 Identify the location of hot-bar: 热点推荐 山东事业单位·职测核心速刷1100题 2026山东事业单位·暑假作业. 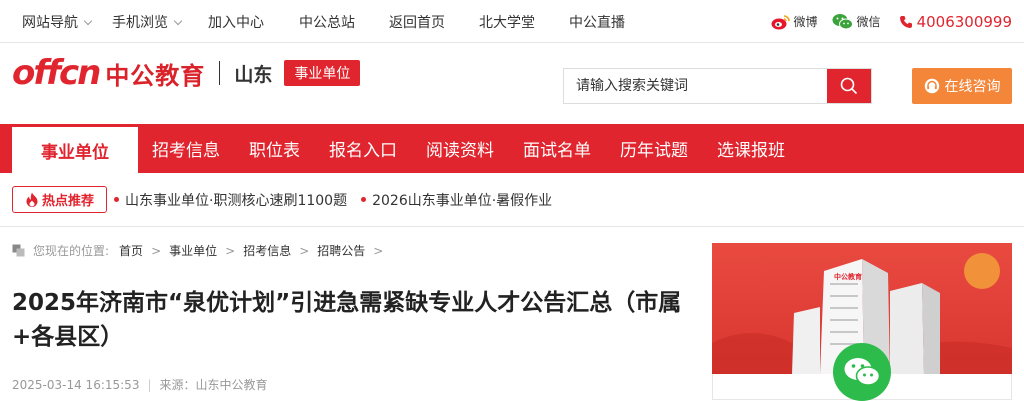
(512, 200).